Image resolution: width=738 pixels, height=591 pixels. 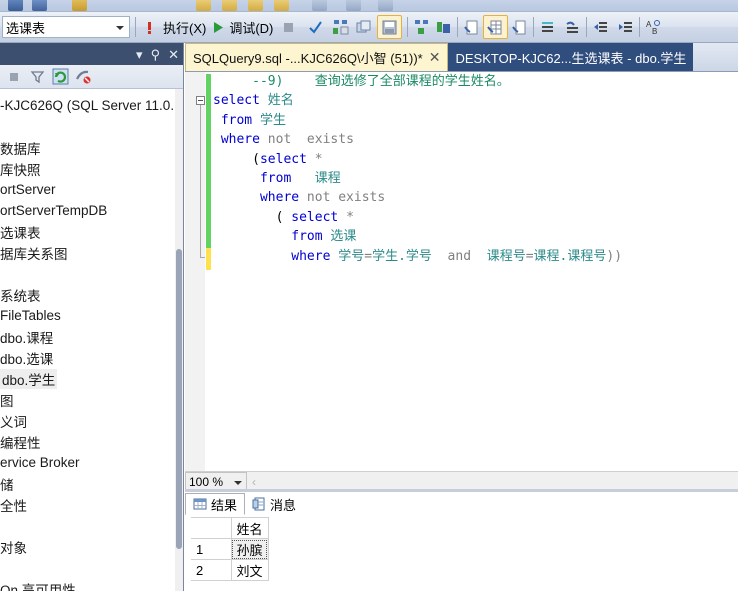 I want to click on object-explorer-scrollbar, so click(x=179, y=340).